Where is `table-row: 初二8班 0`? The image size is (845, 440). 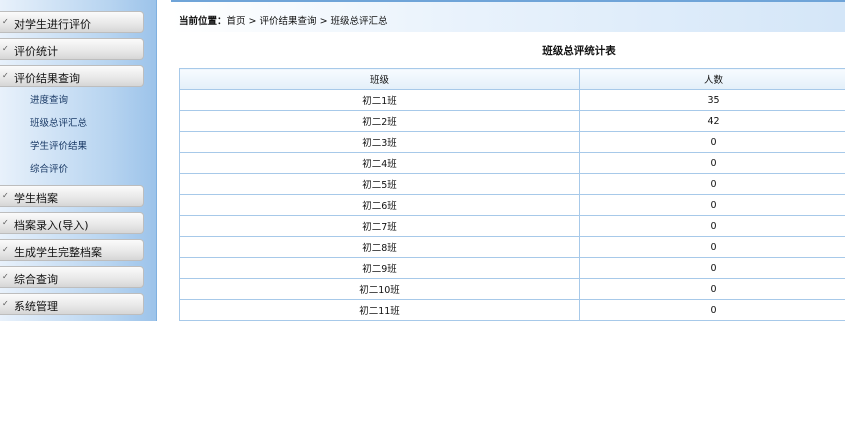
table-row: 初二8班 0 is located at coordinates (512, 247).